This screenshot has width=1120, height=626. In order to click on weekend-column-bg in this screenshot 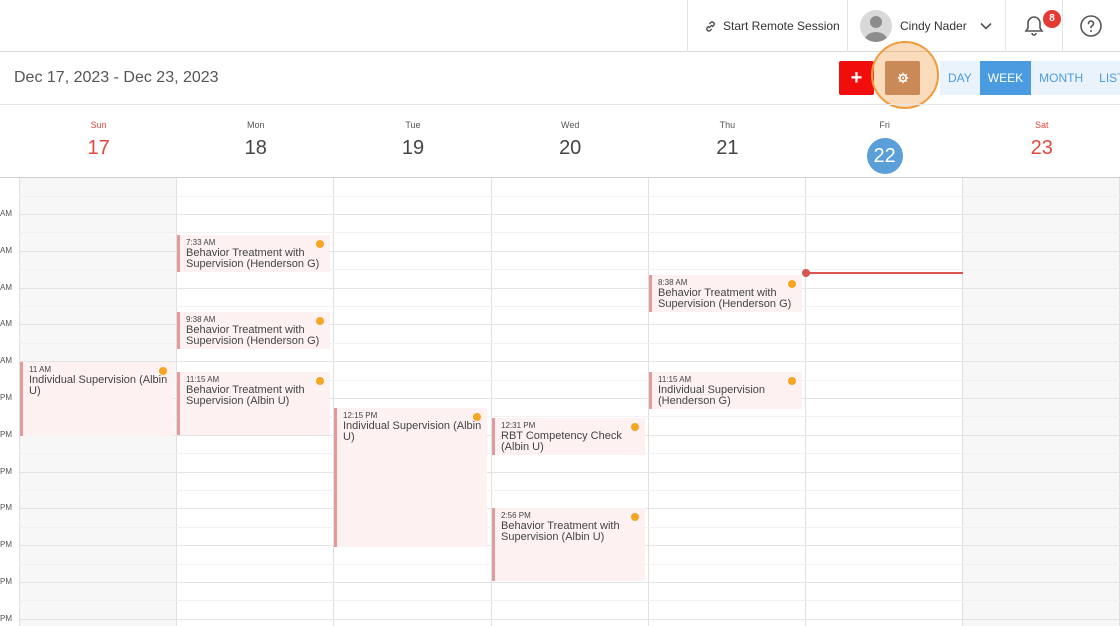, I will do `click(1041, 402)`.